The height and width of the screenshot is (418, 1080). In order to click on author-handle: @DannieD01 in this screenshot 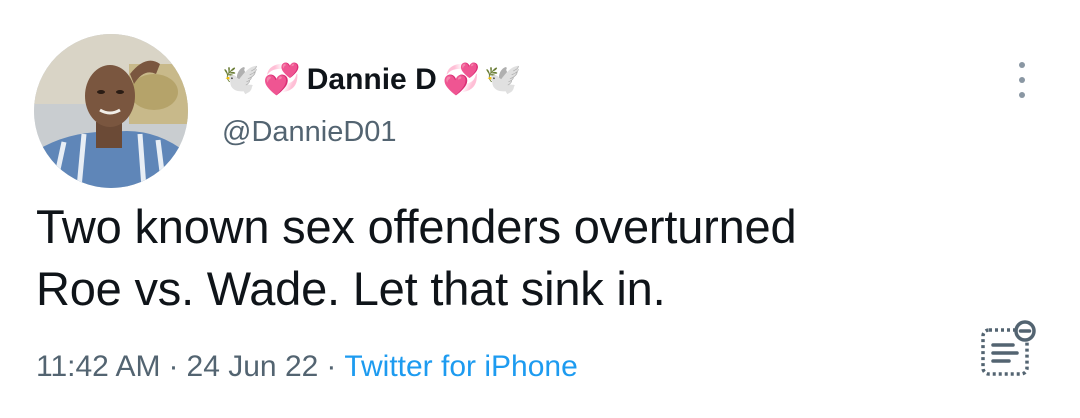, I will do `click(309, 132)`.